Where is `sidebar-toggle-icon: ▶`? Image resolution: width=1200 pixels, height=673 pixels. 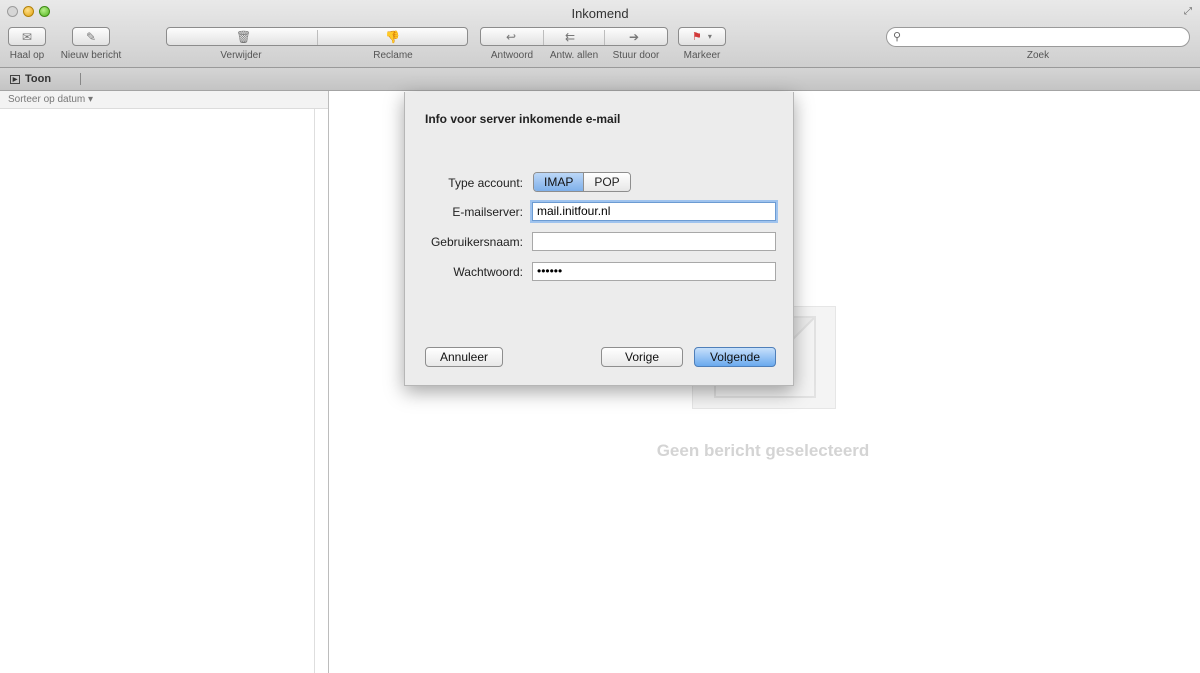 sidebar-toggle-icon: ▶ is located at coordinates (15, 79).